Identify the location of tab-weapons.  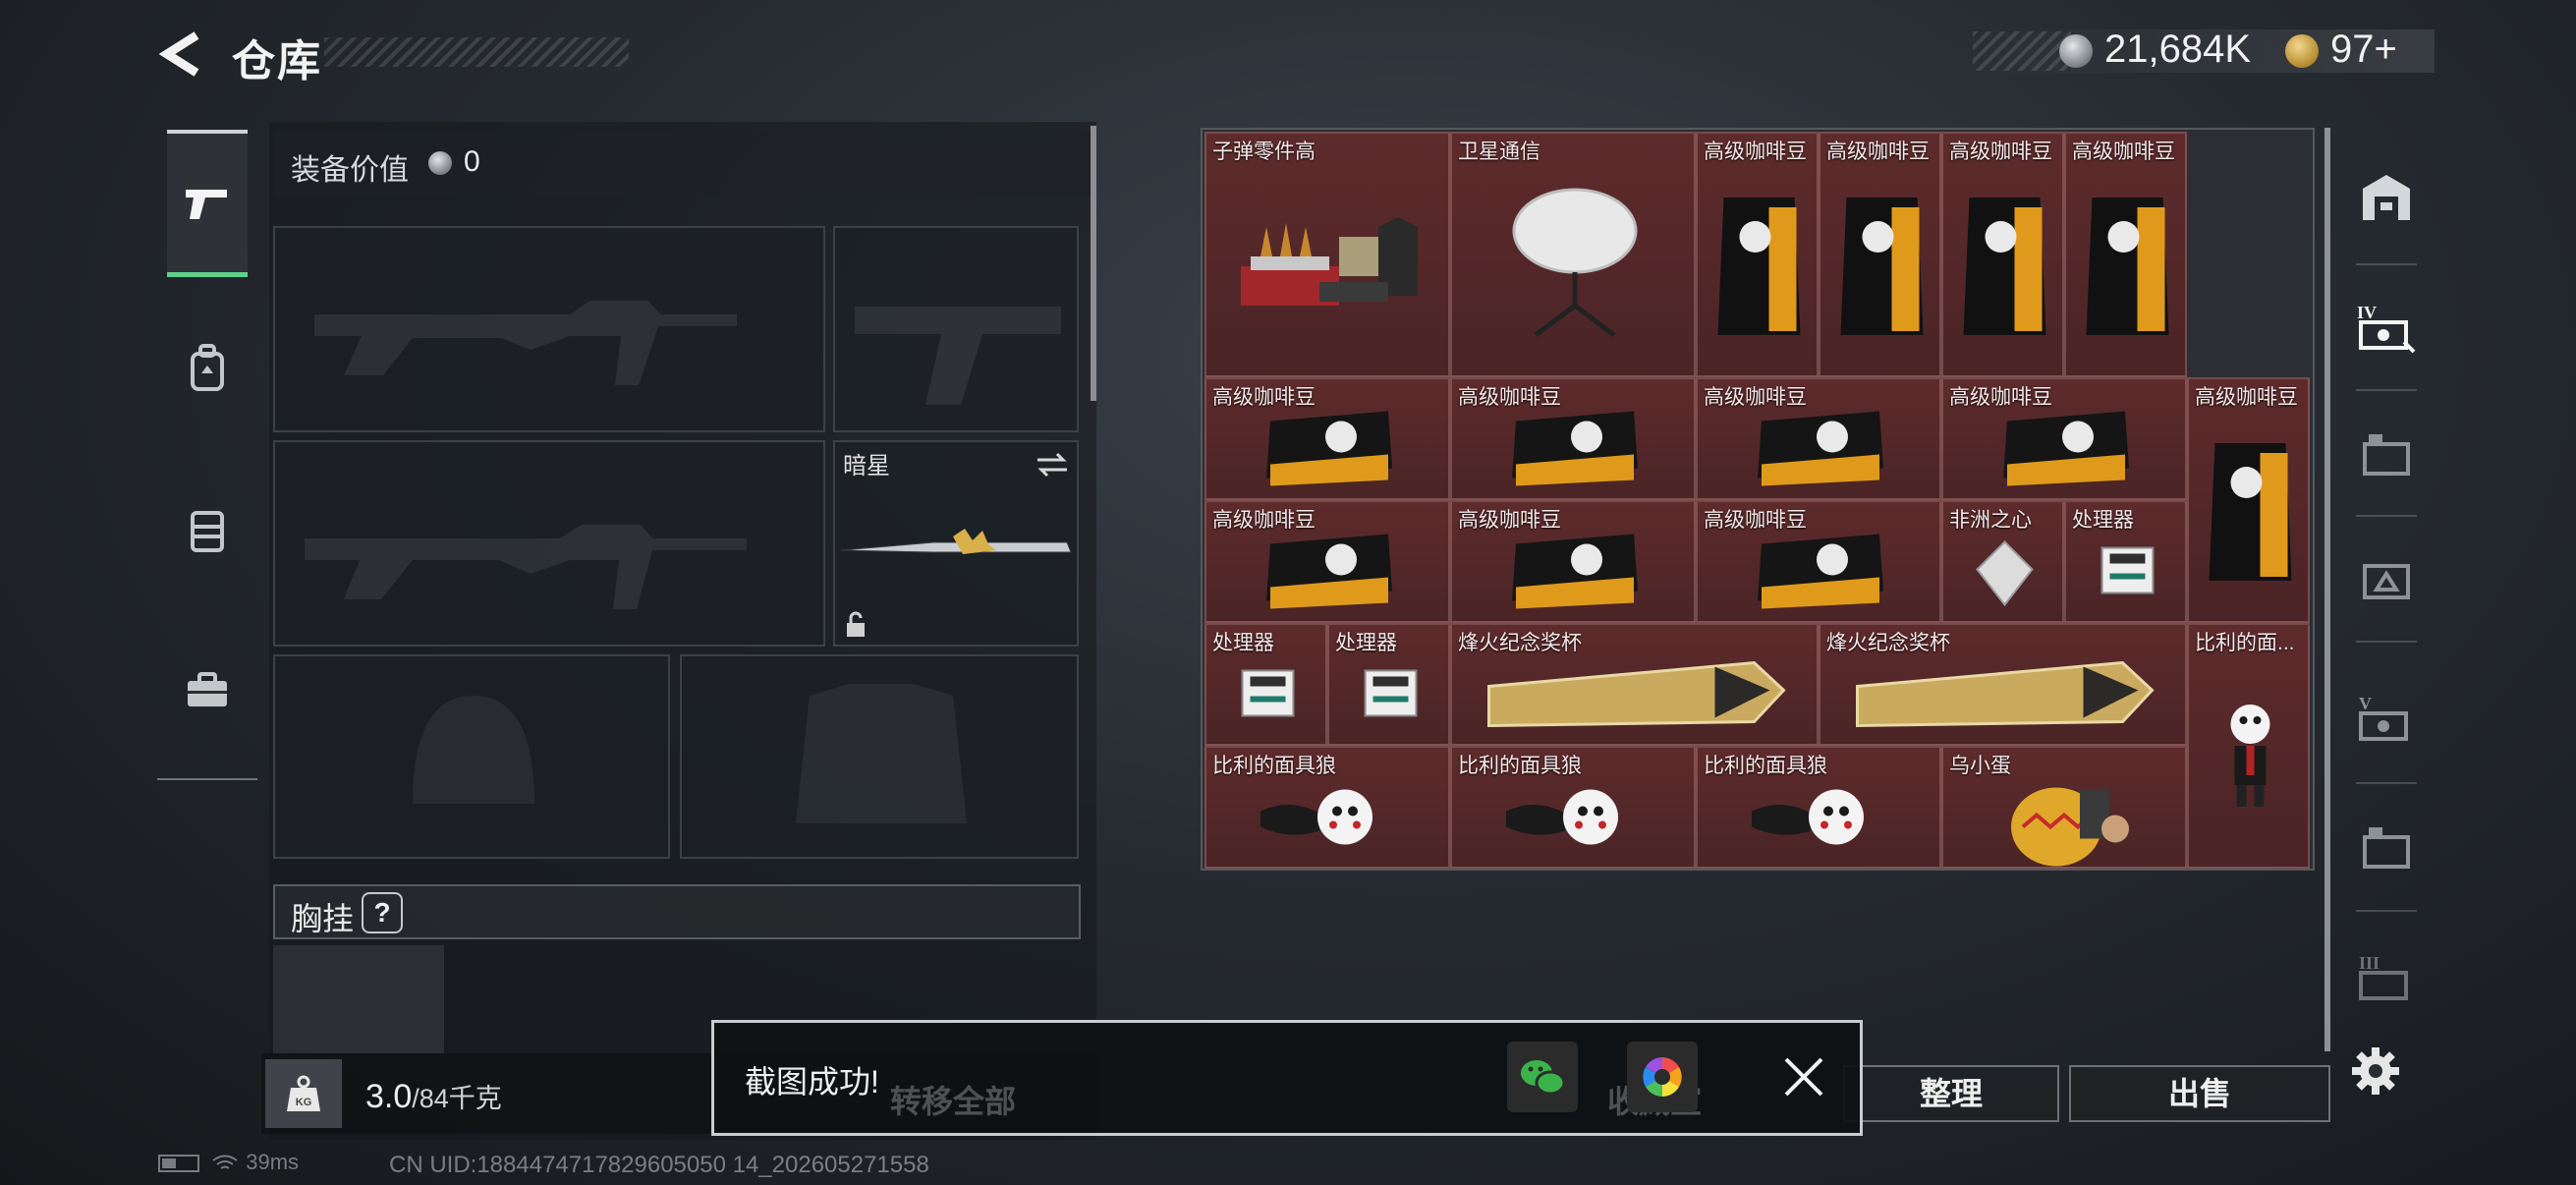
(207, 204).